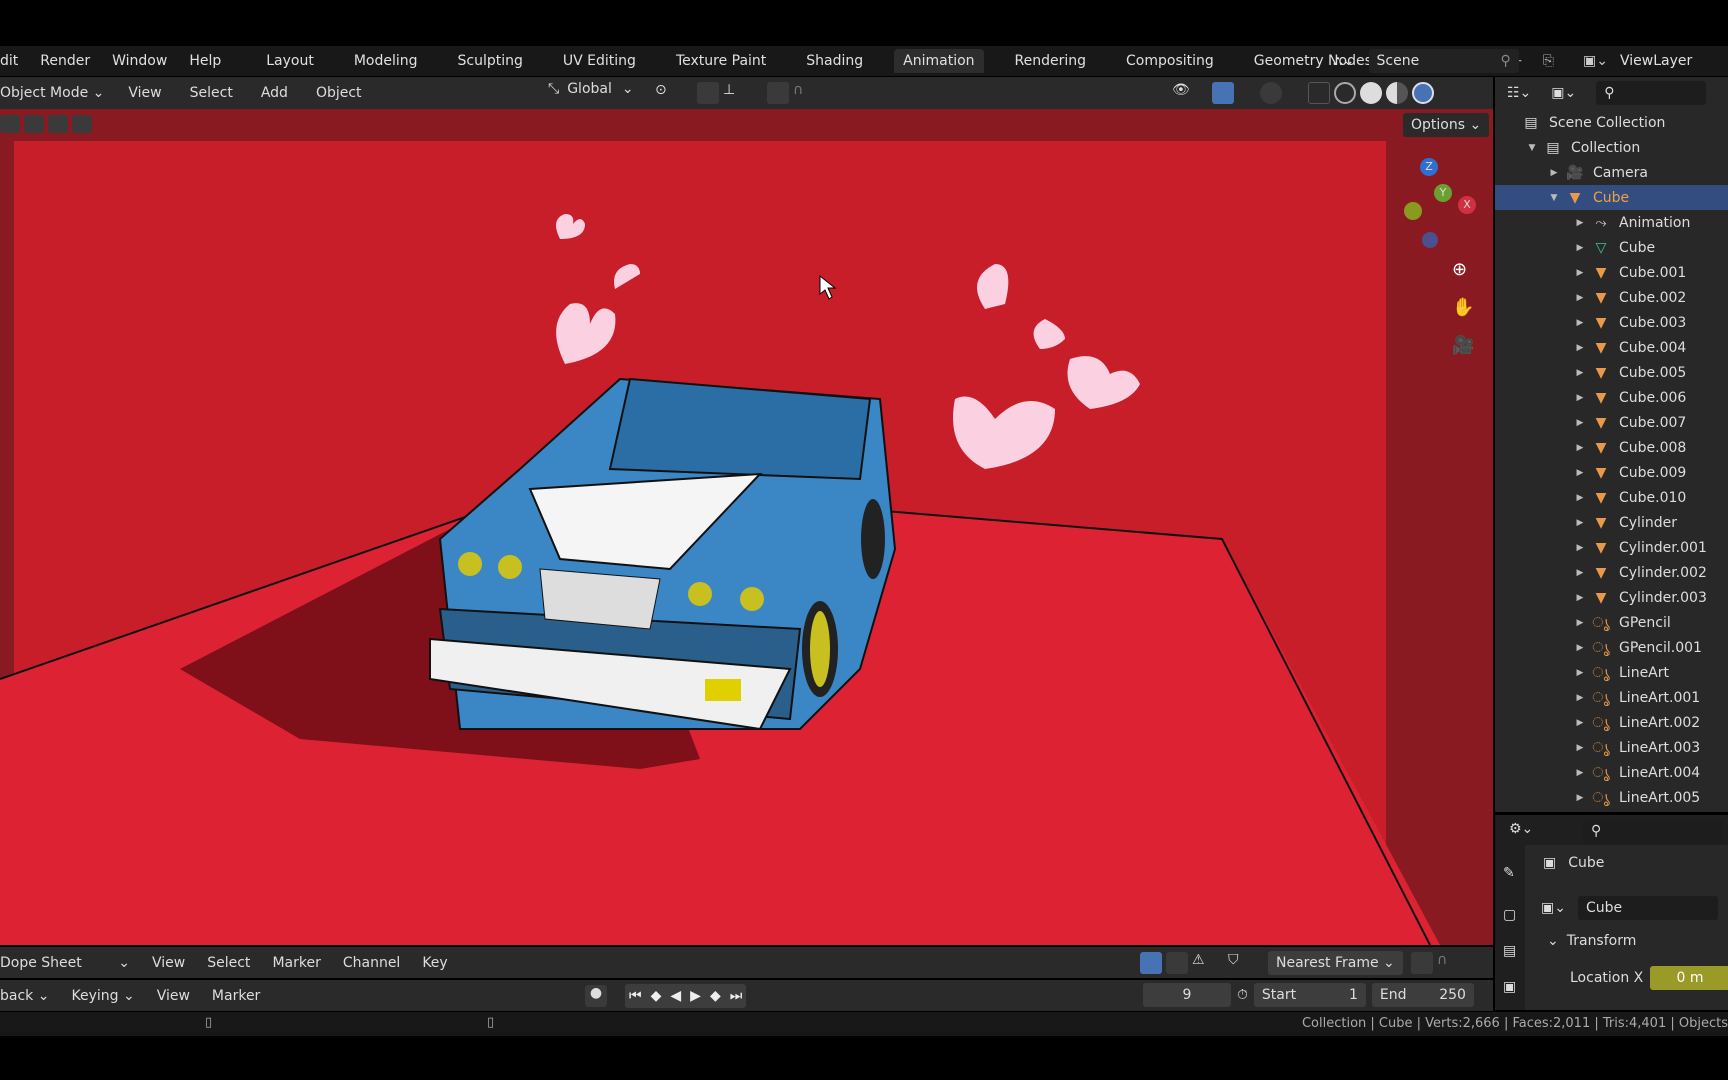 Image resolution: width=1728 pixels, height=1080 pixels. What do you see at coordinates (1619, 672) in the screenshot?
I see `outliner-row: ▶ൃ LineArt` at bounding box center [1619, 672].